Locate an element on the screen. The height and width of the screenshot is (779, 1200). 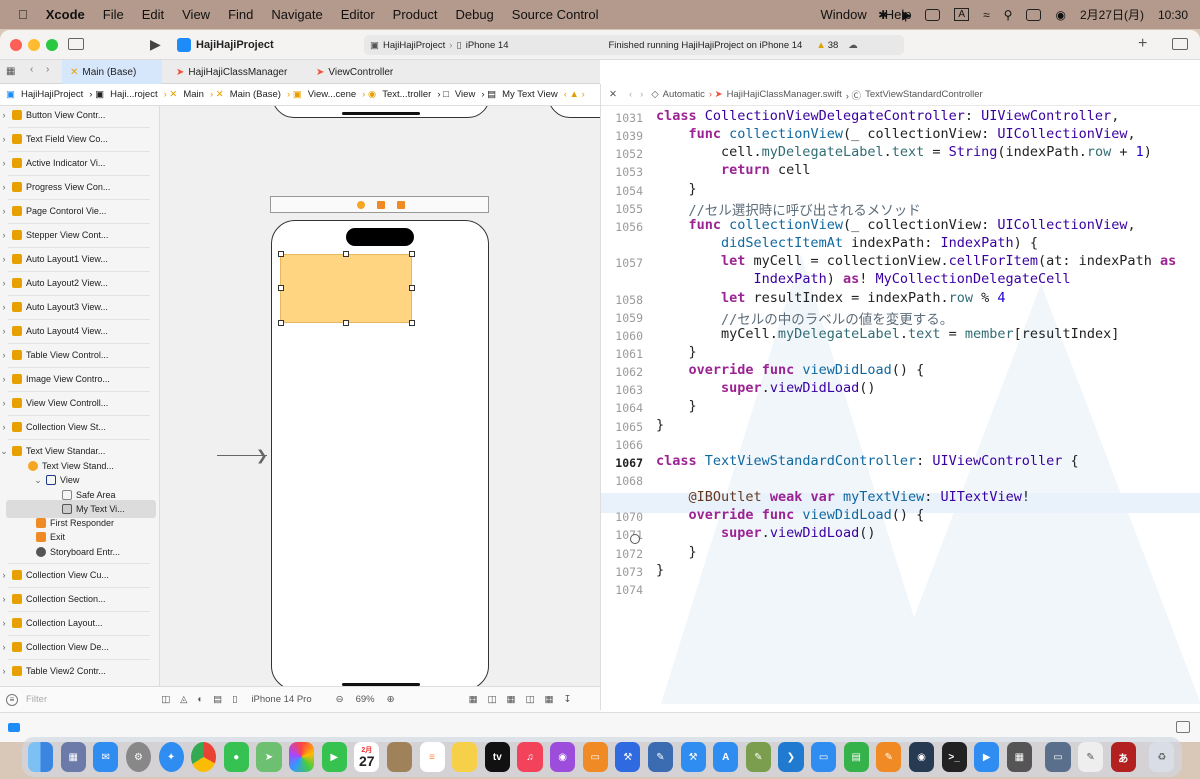
spotlight-icon: ⚲ is located at coordinates (1008, 15).